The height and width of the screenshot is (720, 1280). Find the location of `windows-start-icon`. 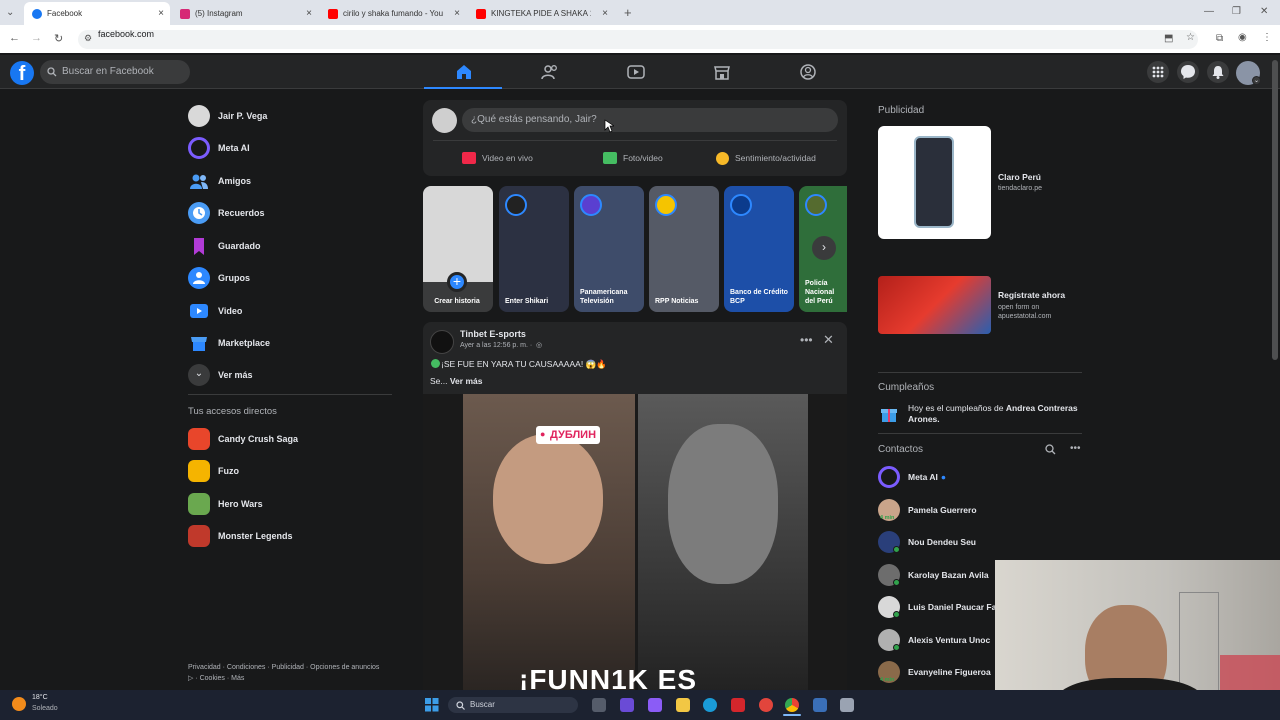

windows-start-icon is located at coordinates (432, 705).